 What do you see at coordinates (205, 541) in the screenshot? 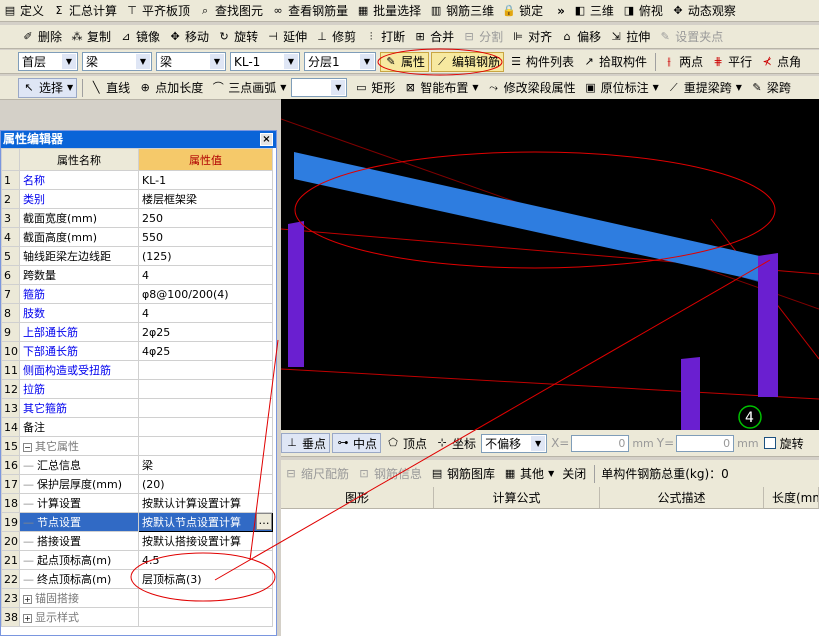
I see `property-value: 按默认搭接设置计算` at bounding box center [205, 541].